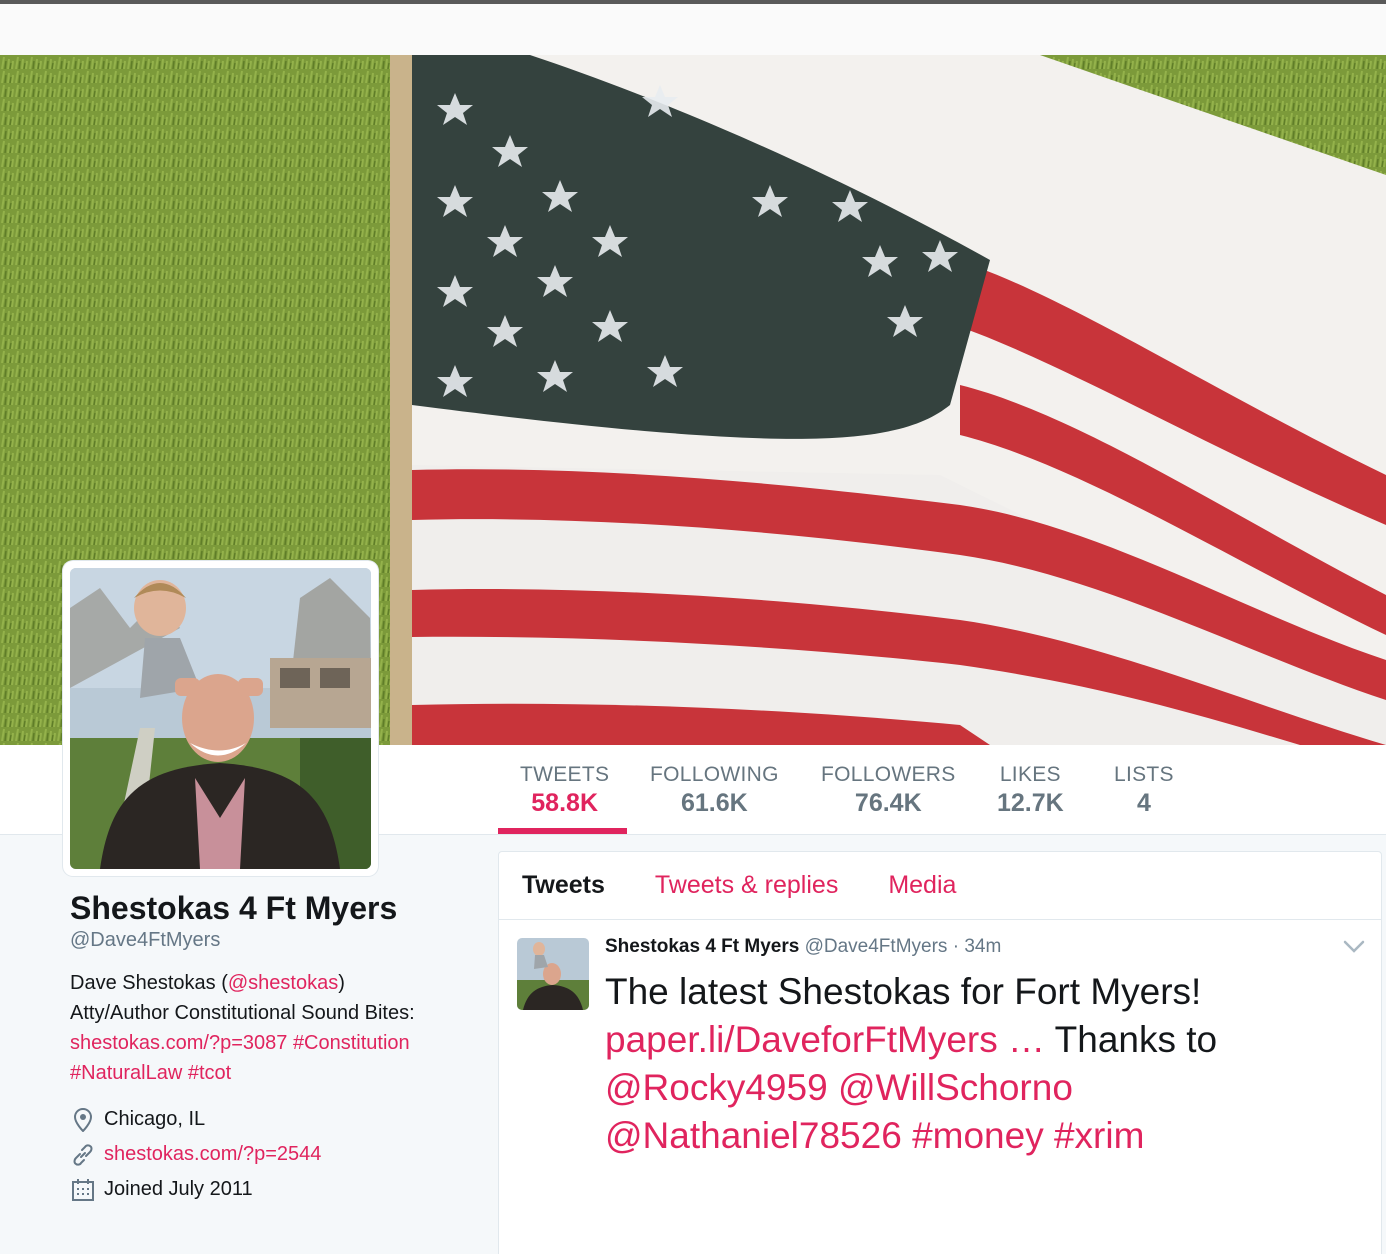 The height and width of the screenshot is (1254, 1386). Describe the element at coordinates (155, 1119) in the screenshot. I see `location-text: Chicago, IL` at that location.